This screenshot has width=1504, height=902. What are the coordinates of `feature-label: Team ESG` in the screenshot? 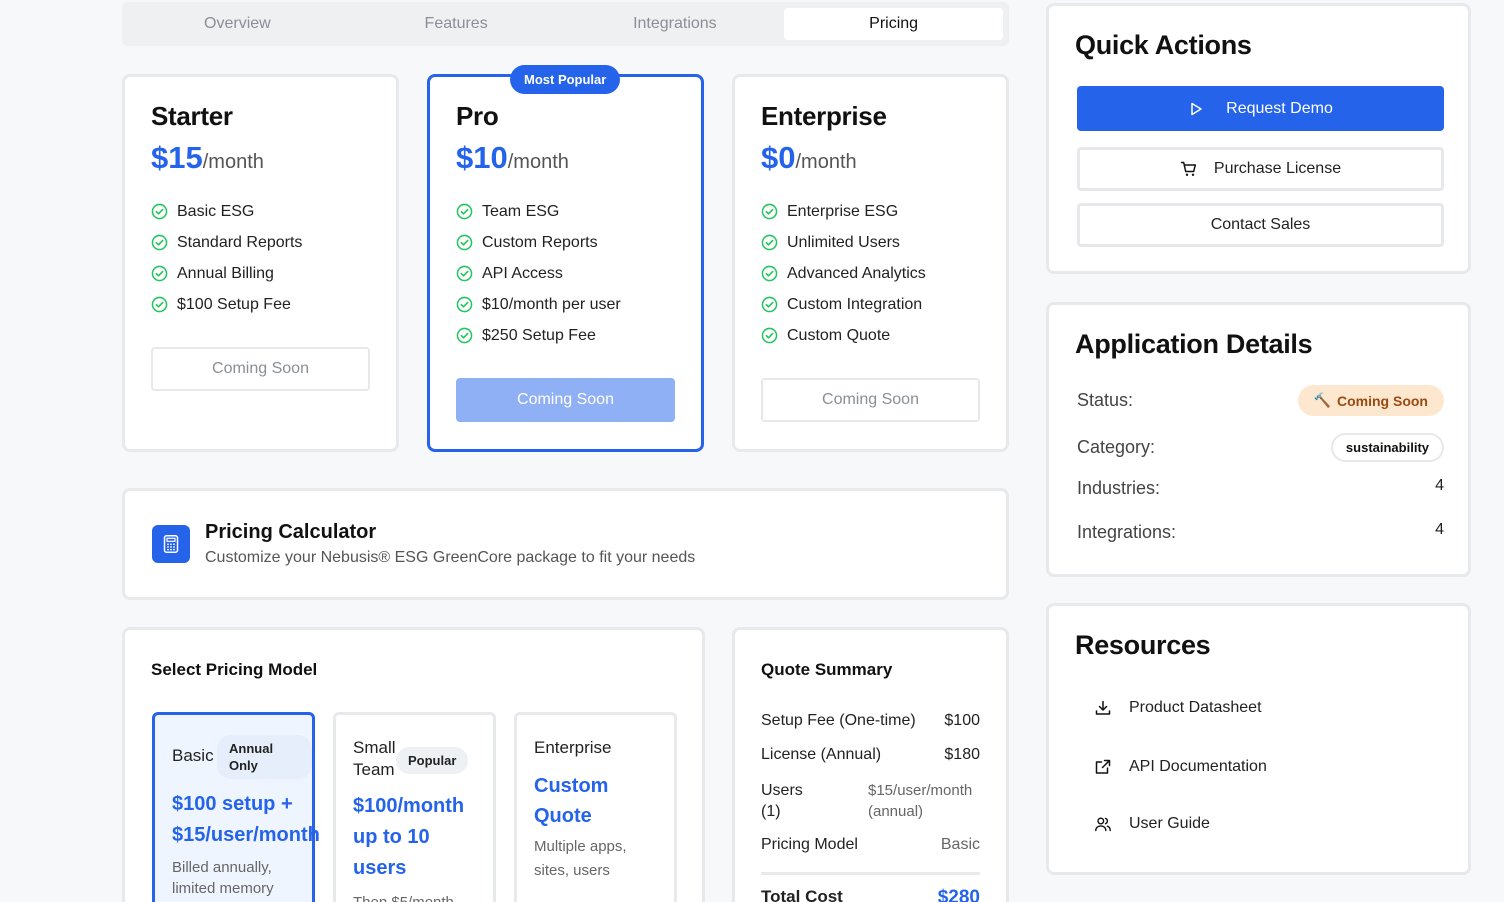 It's located at (521, 211).